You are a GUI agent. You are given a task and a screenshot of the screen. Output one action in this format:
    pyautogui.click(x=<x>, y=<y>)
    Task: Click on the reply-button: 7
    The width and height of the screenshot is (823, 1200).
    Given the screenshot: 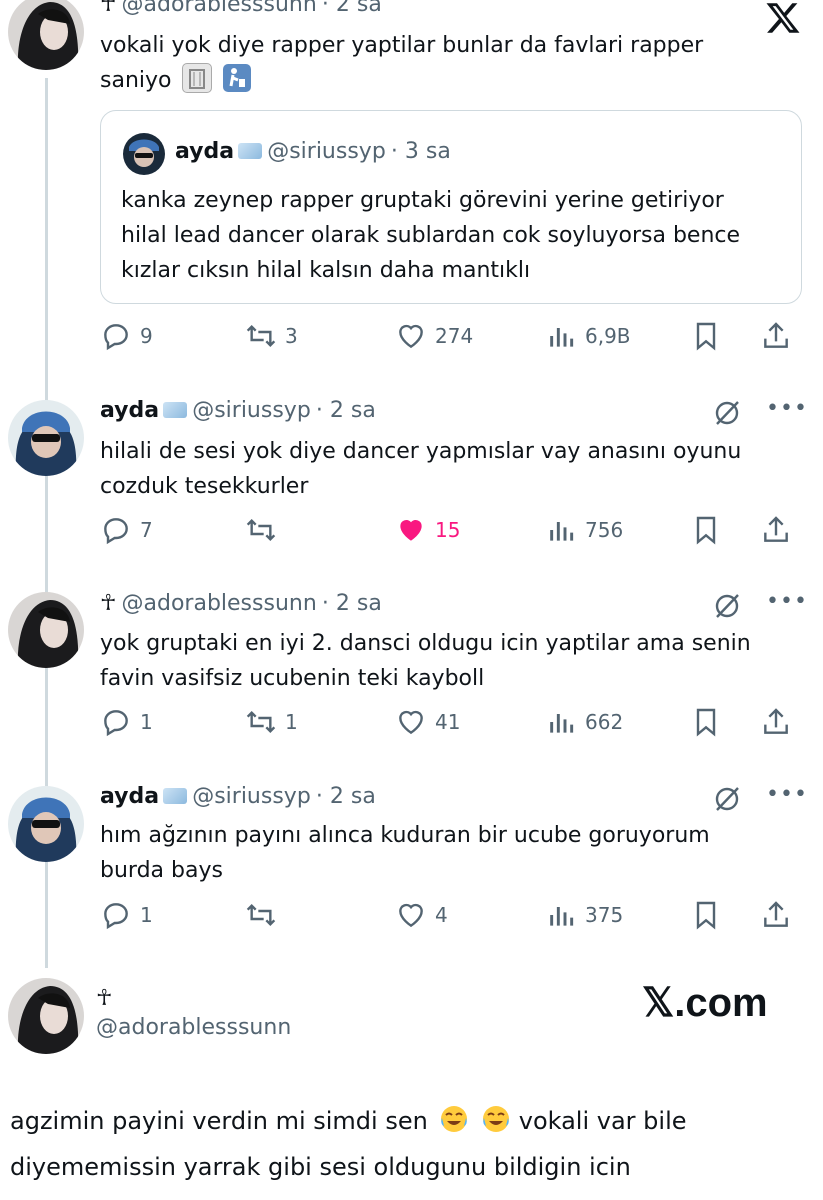 What is the action you would take?
    pyautogui.click(x=126, y=530)
    